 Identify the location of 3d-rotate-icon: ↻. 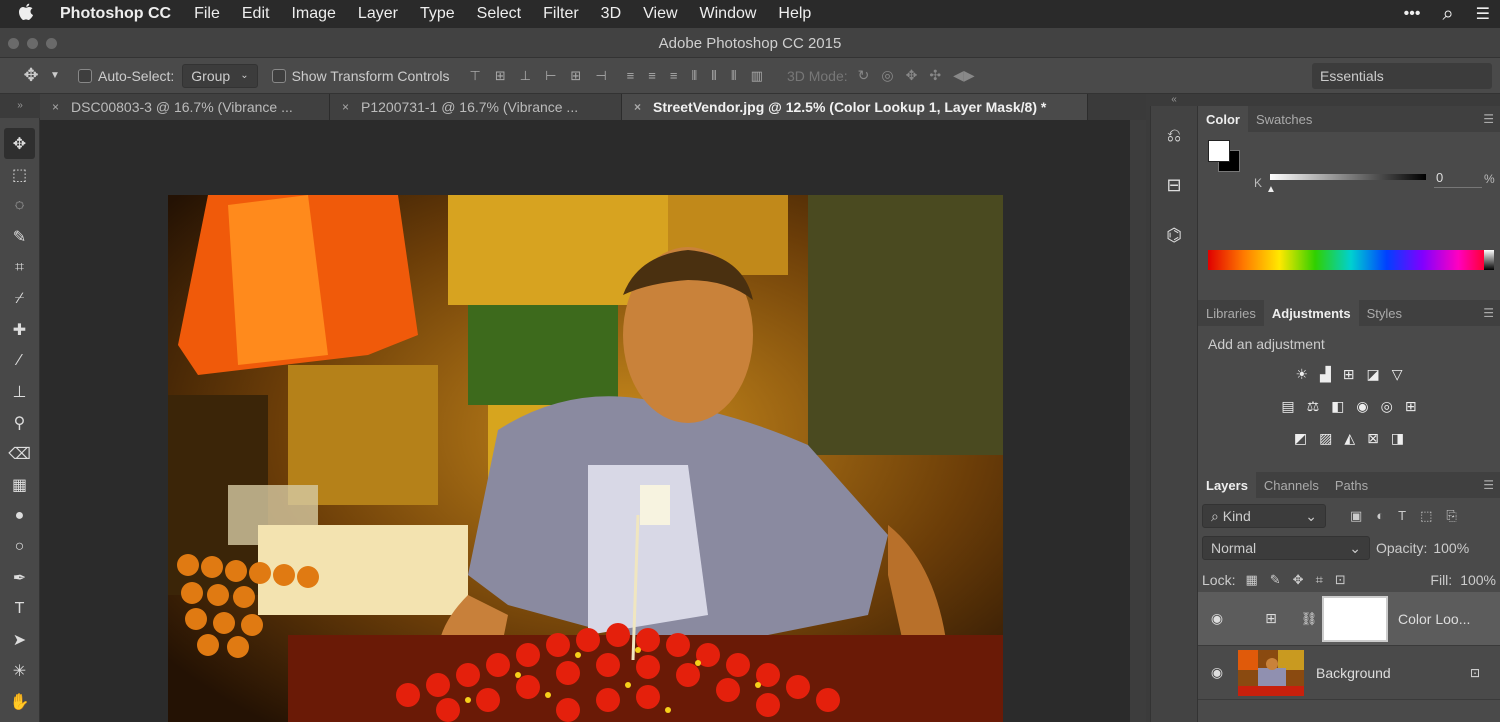
(864, 75).